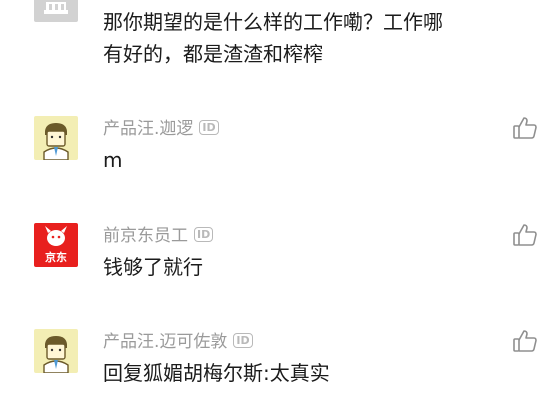 The width and height of the screenshot is (558, 404). Describe the element at coordinates (148, 129) in the screenshot. I see `username-text: 产品汪.迦逻` at that location.